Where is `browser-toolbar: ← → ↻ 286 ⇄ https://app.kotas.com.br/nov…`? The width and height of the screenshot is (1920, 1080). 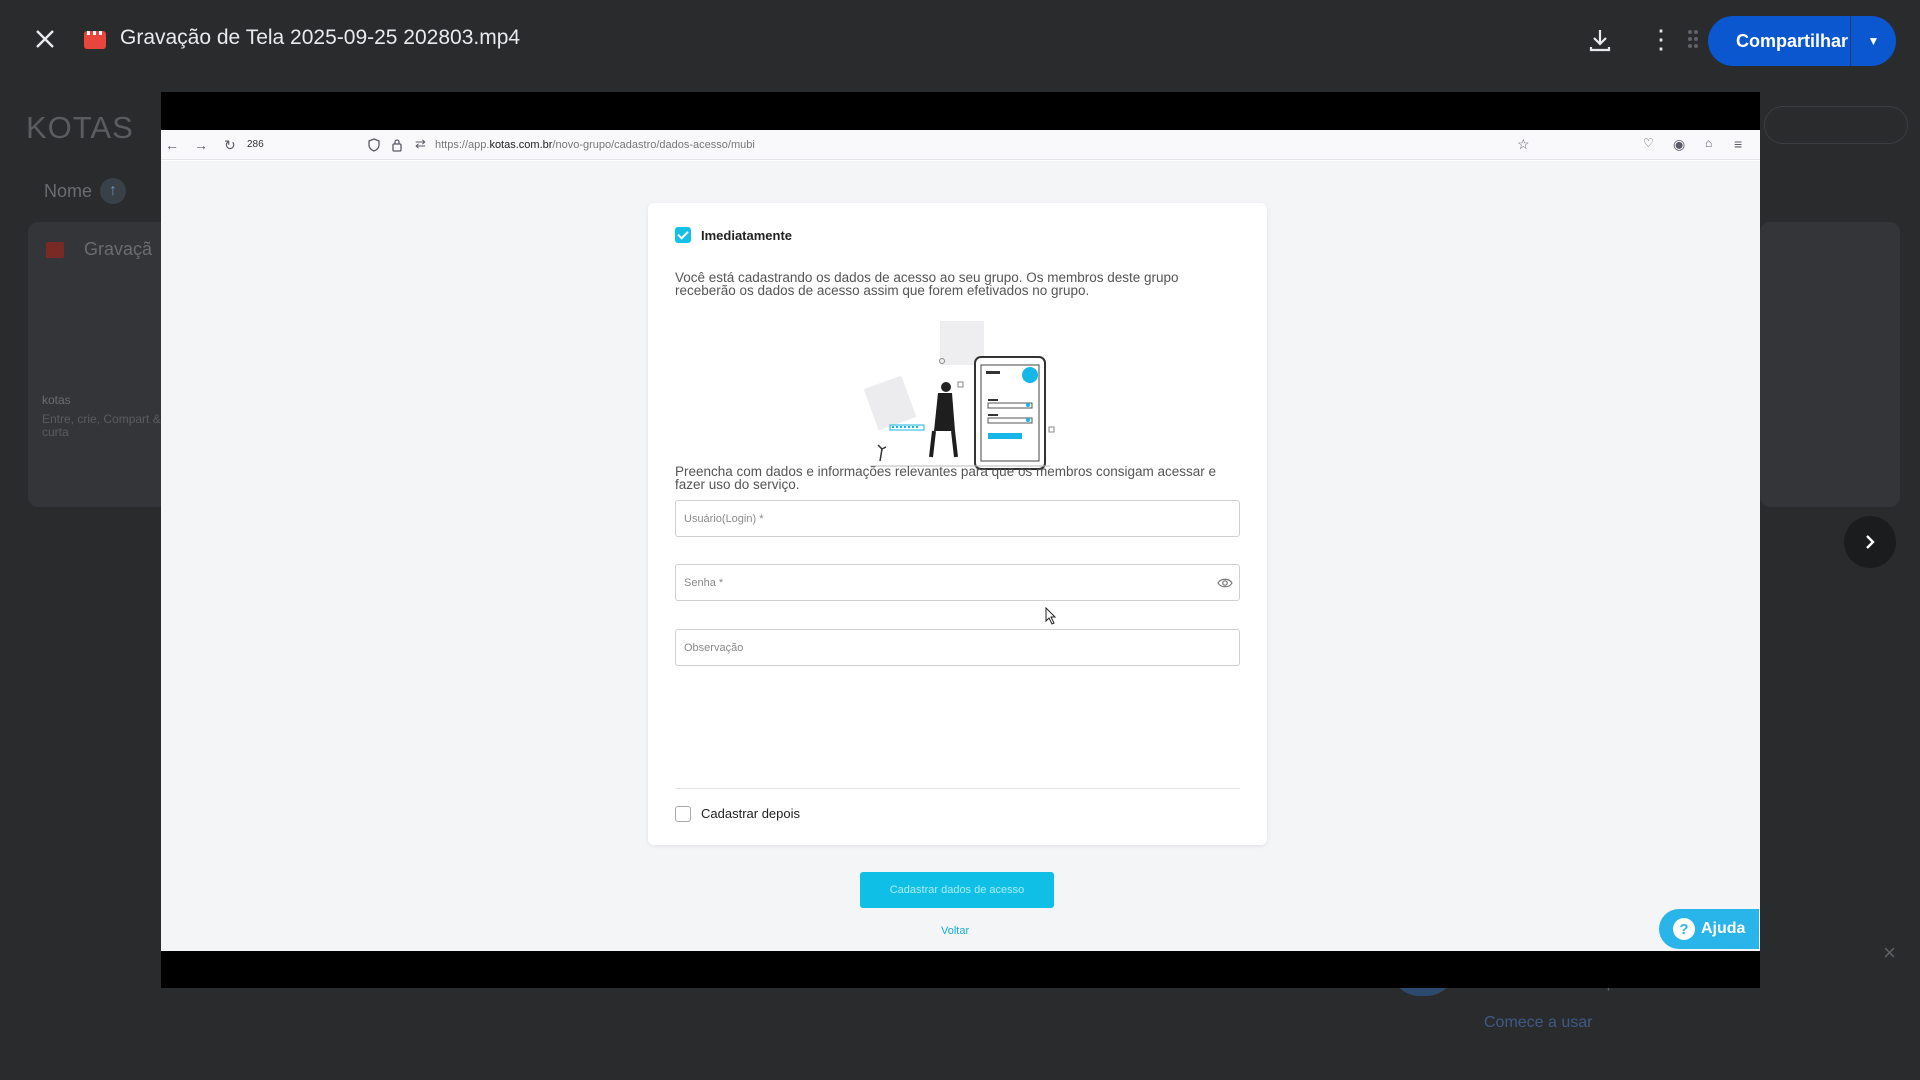 browser-toolbar: ← → ↻ 286 ⇄ https://app.kotas.com.br/nov… is located at coordinates (960, 145).